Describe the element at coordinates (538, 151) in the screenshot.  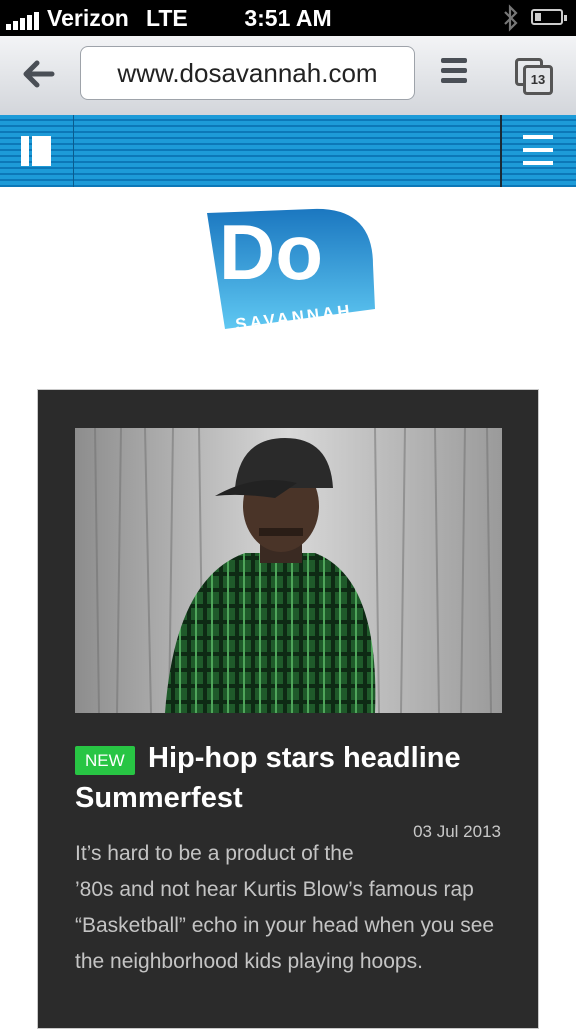
I see `hamburger-menu-icon` at that location.